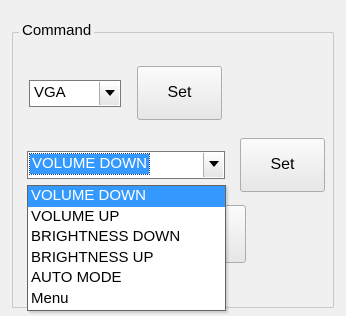 The height and width of the screenshot is (316, 346). I want to click on input-source-dropdown-button, so click(109, 93).